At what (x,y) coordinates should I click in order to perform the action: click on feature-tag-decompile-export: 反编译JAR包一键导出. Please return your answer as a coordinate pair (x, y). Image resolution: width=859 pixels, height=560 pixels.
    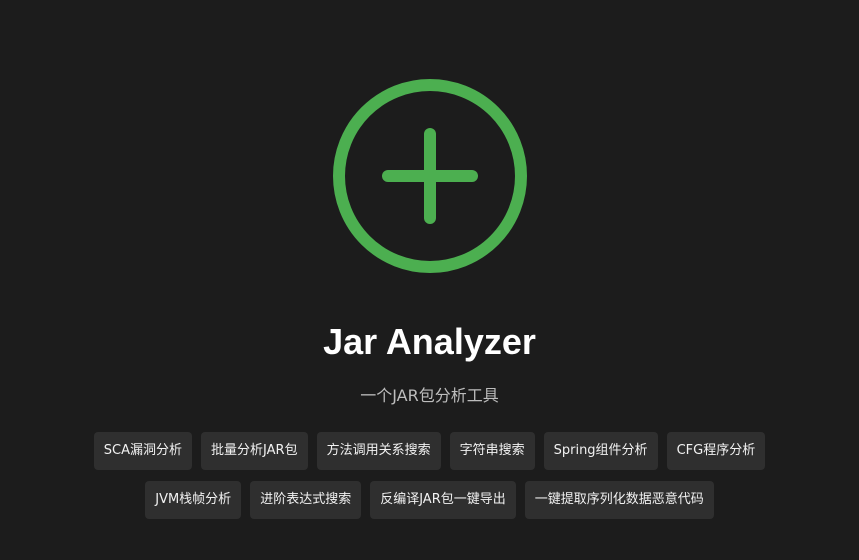
    Looking at the image, I should click on (443, 500).